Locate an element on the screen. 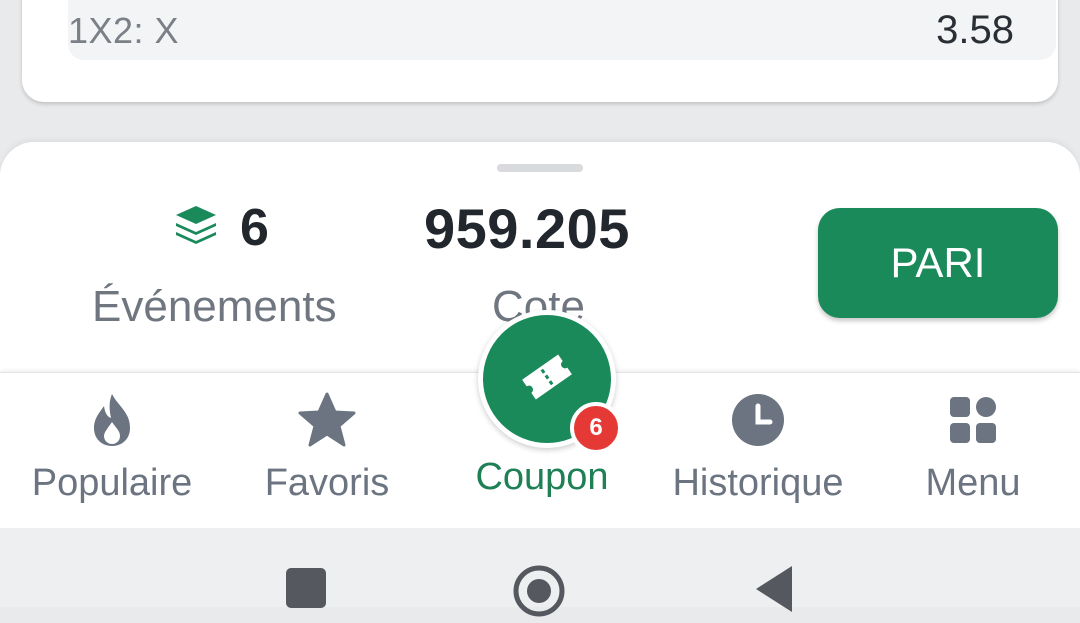  fire-icon is located at coordinates (112, 420).